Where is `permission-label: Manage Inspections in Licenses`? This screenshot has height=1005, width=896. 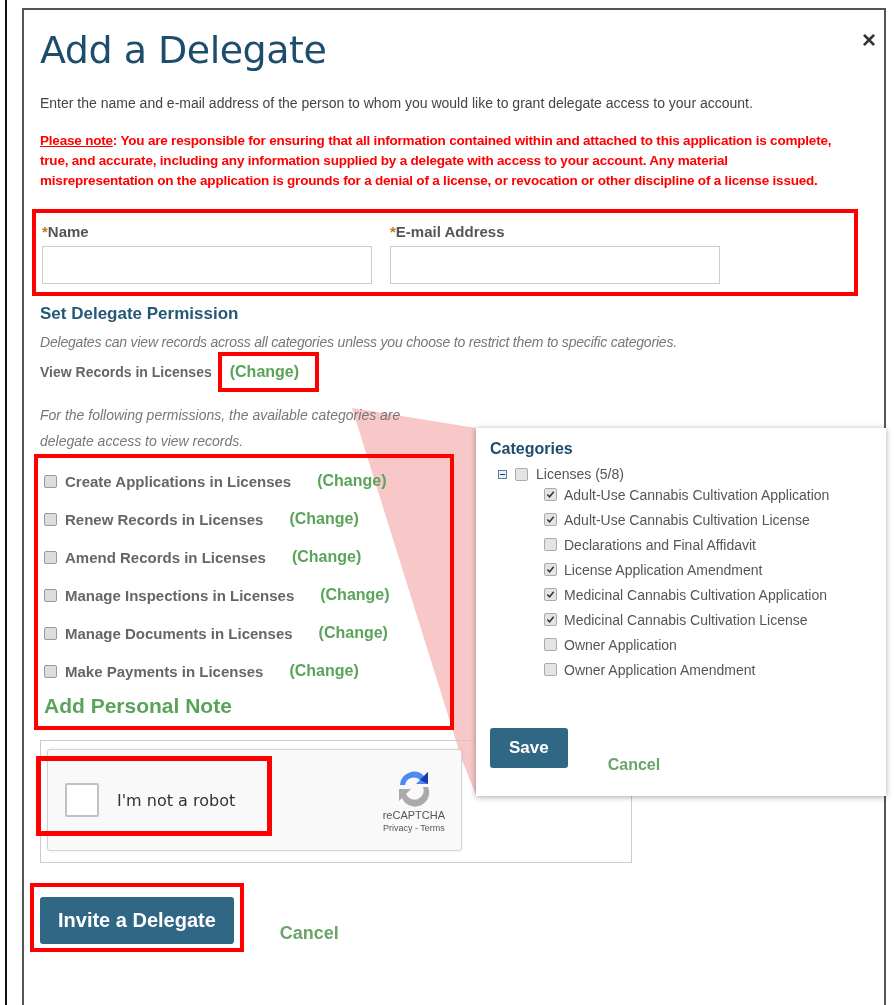
permission-label: Manage Inspections in Licenses is located at coordinates (180, 595).